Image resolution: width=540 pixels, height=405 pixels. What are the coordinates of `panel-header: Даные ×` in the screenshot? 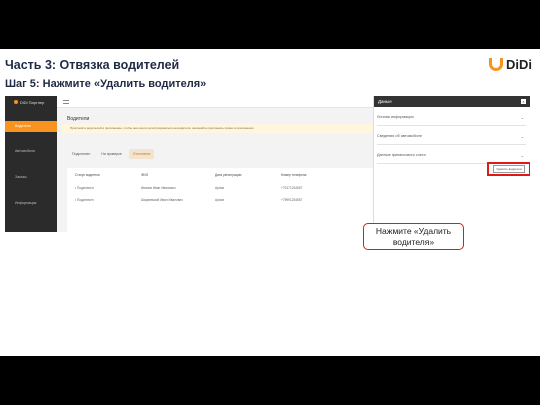 It's located at (452, 101).